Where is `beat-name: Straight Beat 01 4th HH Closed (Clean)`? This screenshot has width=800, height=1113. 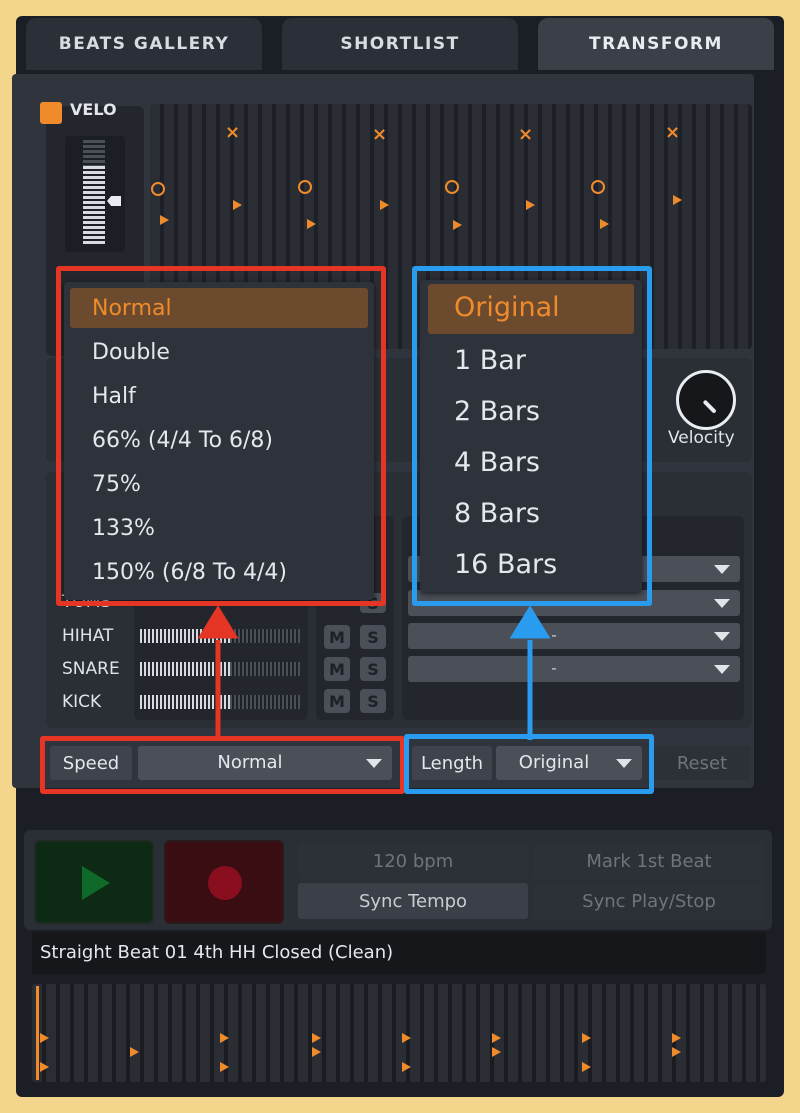
beat-name: Straight Beat 01 4th HH Closed (Clean) is located at coordinates (217, 952).